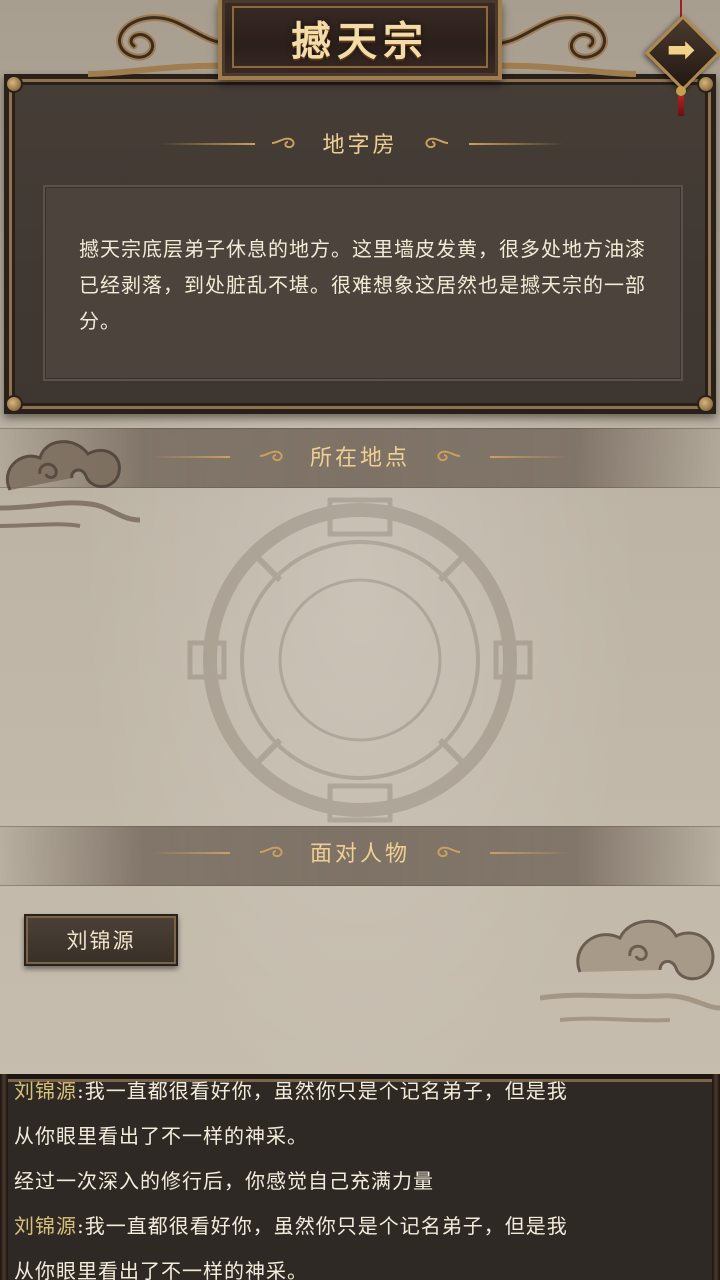 The height and width of the screenshot is (1280, 720). I want to click on location-heading-label: 所在地点, so click(359, 458).